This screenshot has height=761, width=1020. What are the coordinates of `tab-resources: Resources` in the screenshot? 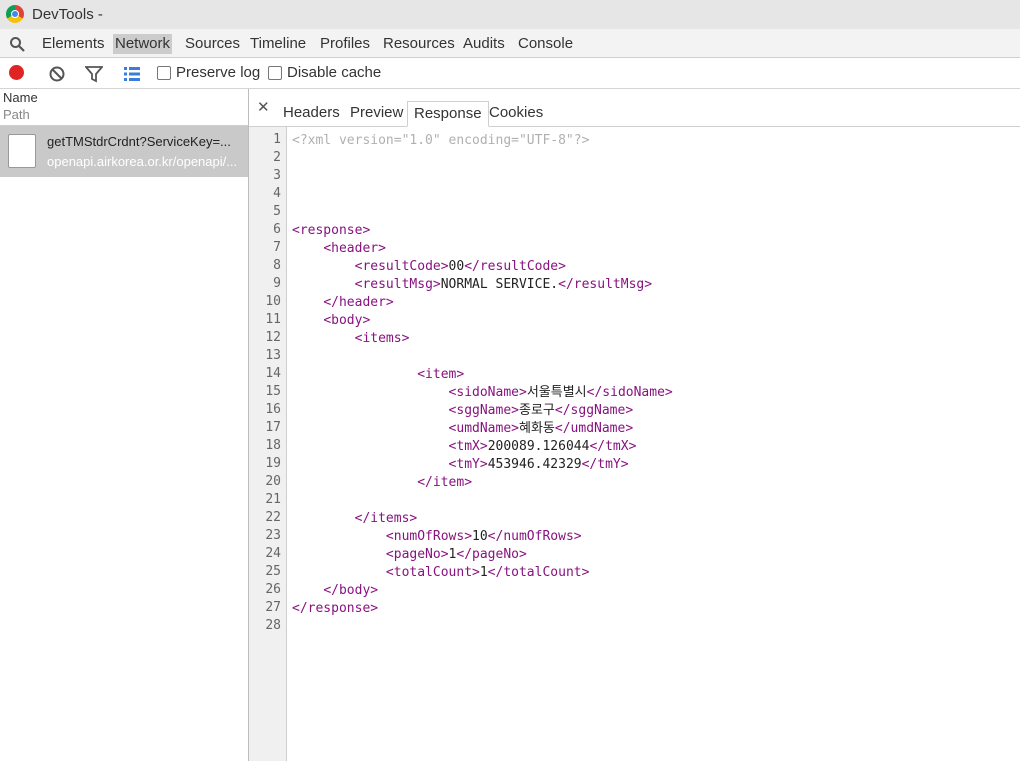 It's located at (419, 44).